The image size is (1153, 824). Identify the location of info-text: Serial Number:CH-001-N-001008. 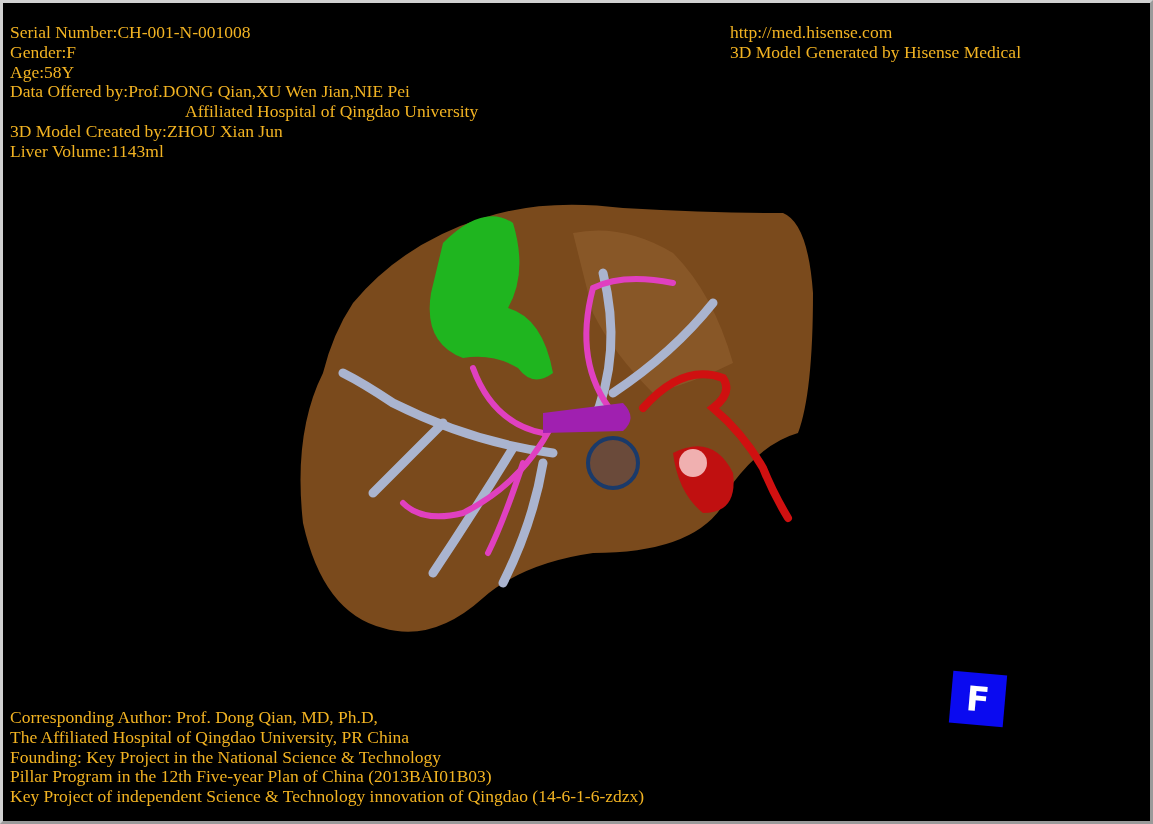
(130, 33).